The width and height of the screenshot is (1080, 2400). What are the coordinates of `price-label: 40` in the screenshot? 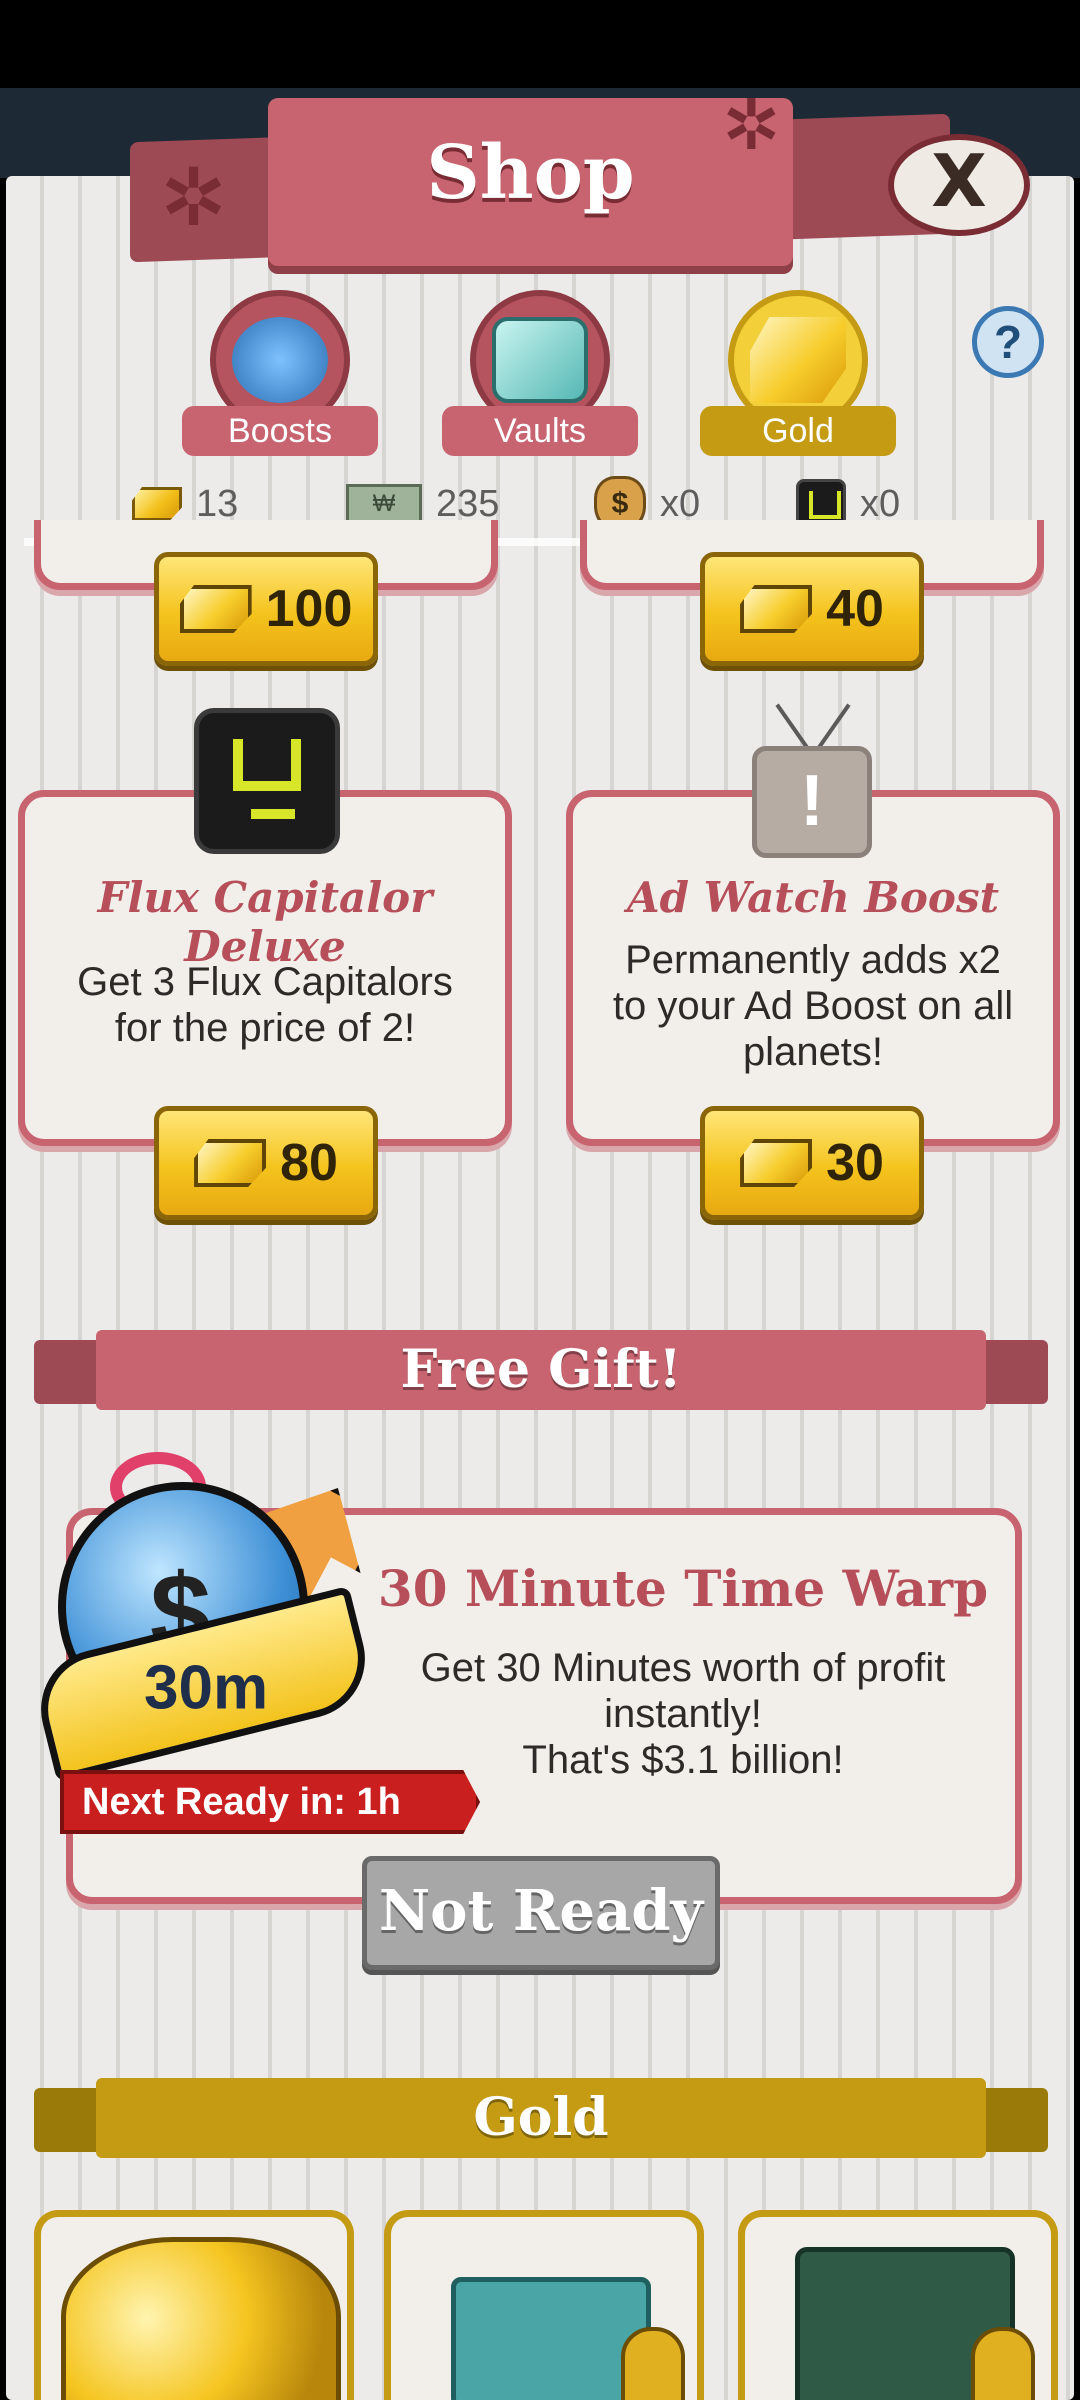 It's located at (855, 609).